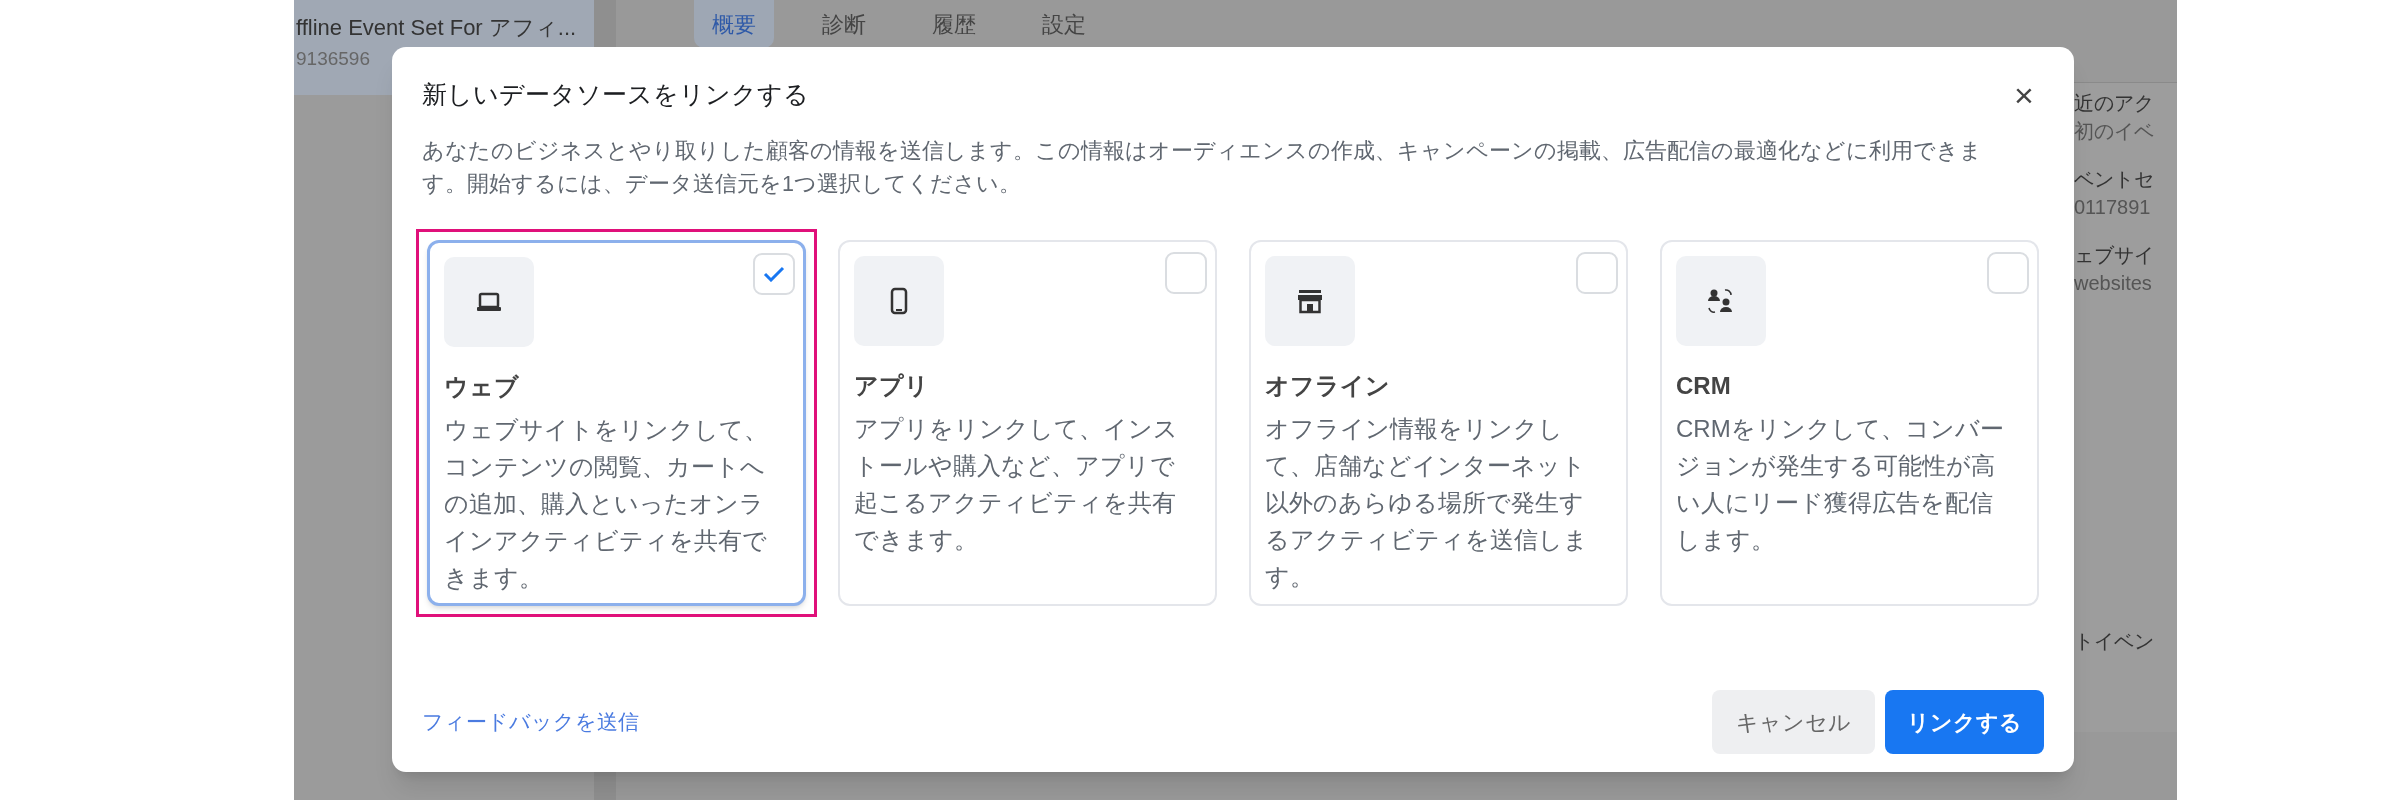 The image size is (2400, 800). What do you see at coordinates (2114, 255) in the screenshot?
I see `side-text: ェブサイ` at bounding box center [2114, 255].